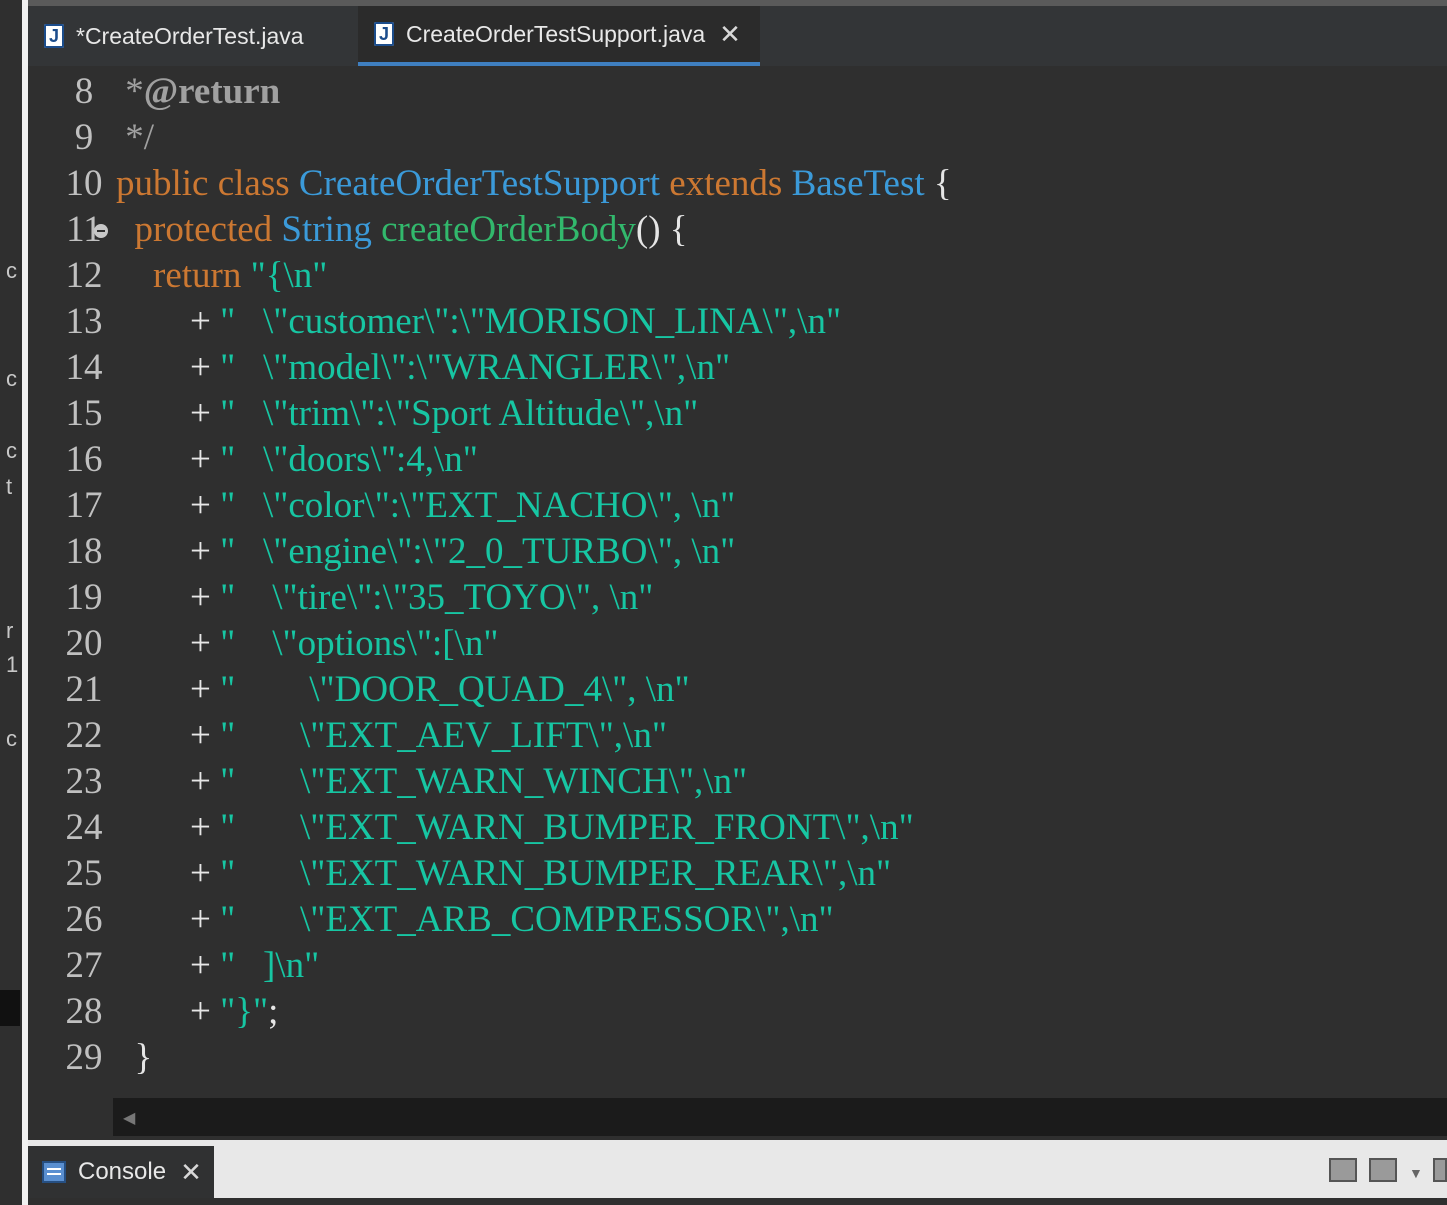 The height and width of the screenshot is (1205, 1447). I want to click on code-token: " \"EXT_ARB_COMPRESSOR\",\n", so click(527, 919).